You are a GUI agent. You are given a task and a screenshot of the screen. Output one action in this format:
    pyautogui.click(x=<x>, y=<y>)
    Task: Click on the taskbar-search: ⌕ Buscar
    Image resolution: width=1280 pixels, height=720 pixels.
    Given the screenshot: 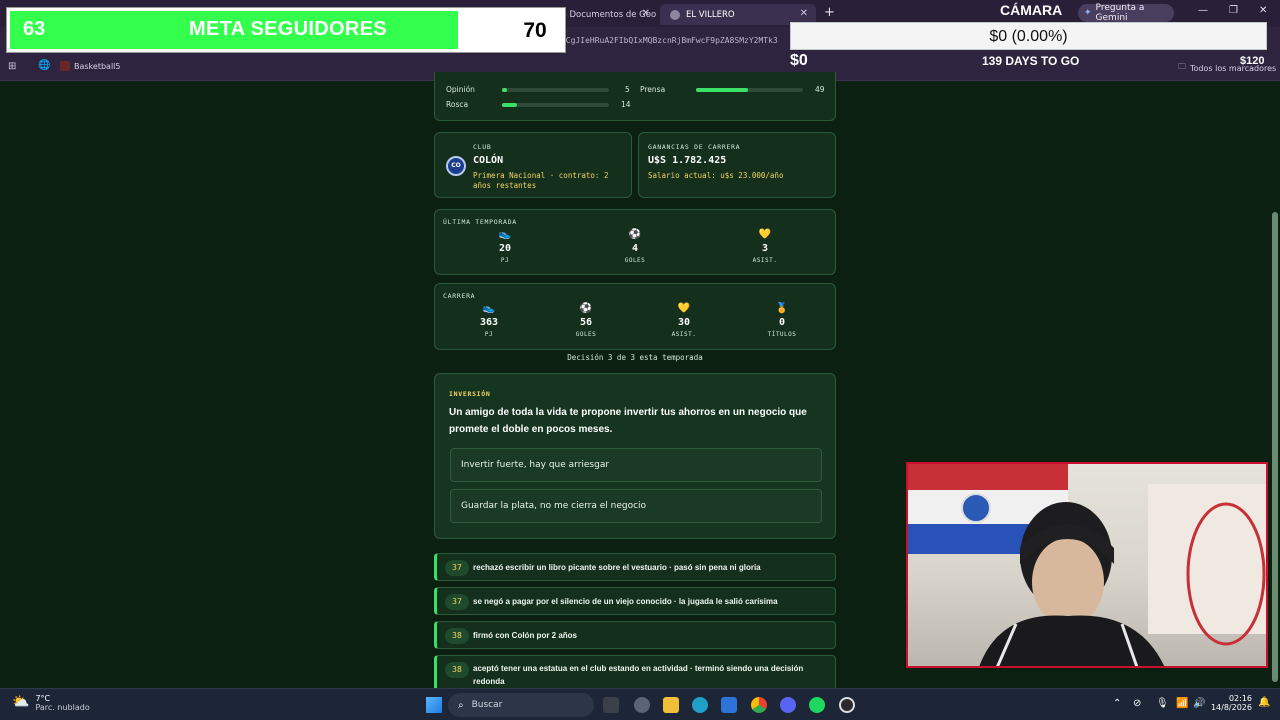 What is the action you would take?
    pyautogui.click(x=521, y=705)
    